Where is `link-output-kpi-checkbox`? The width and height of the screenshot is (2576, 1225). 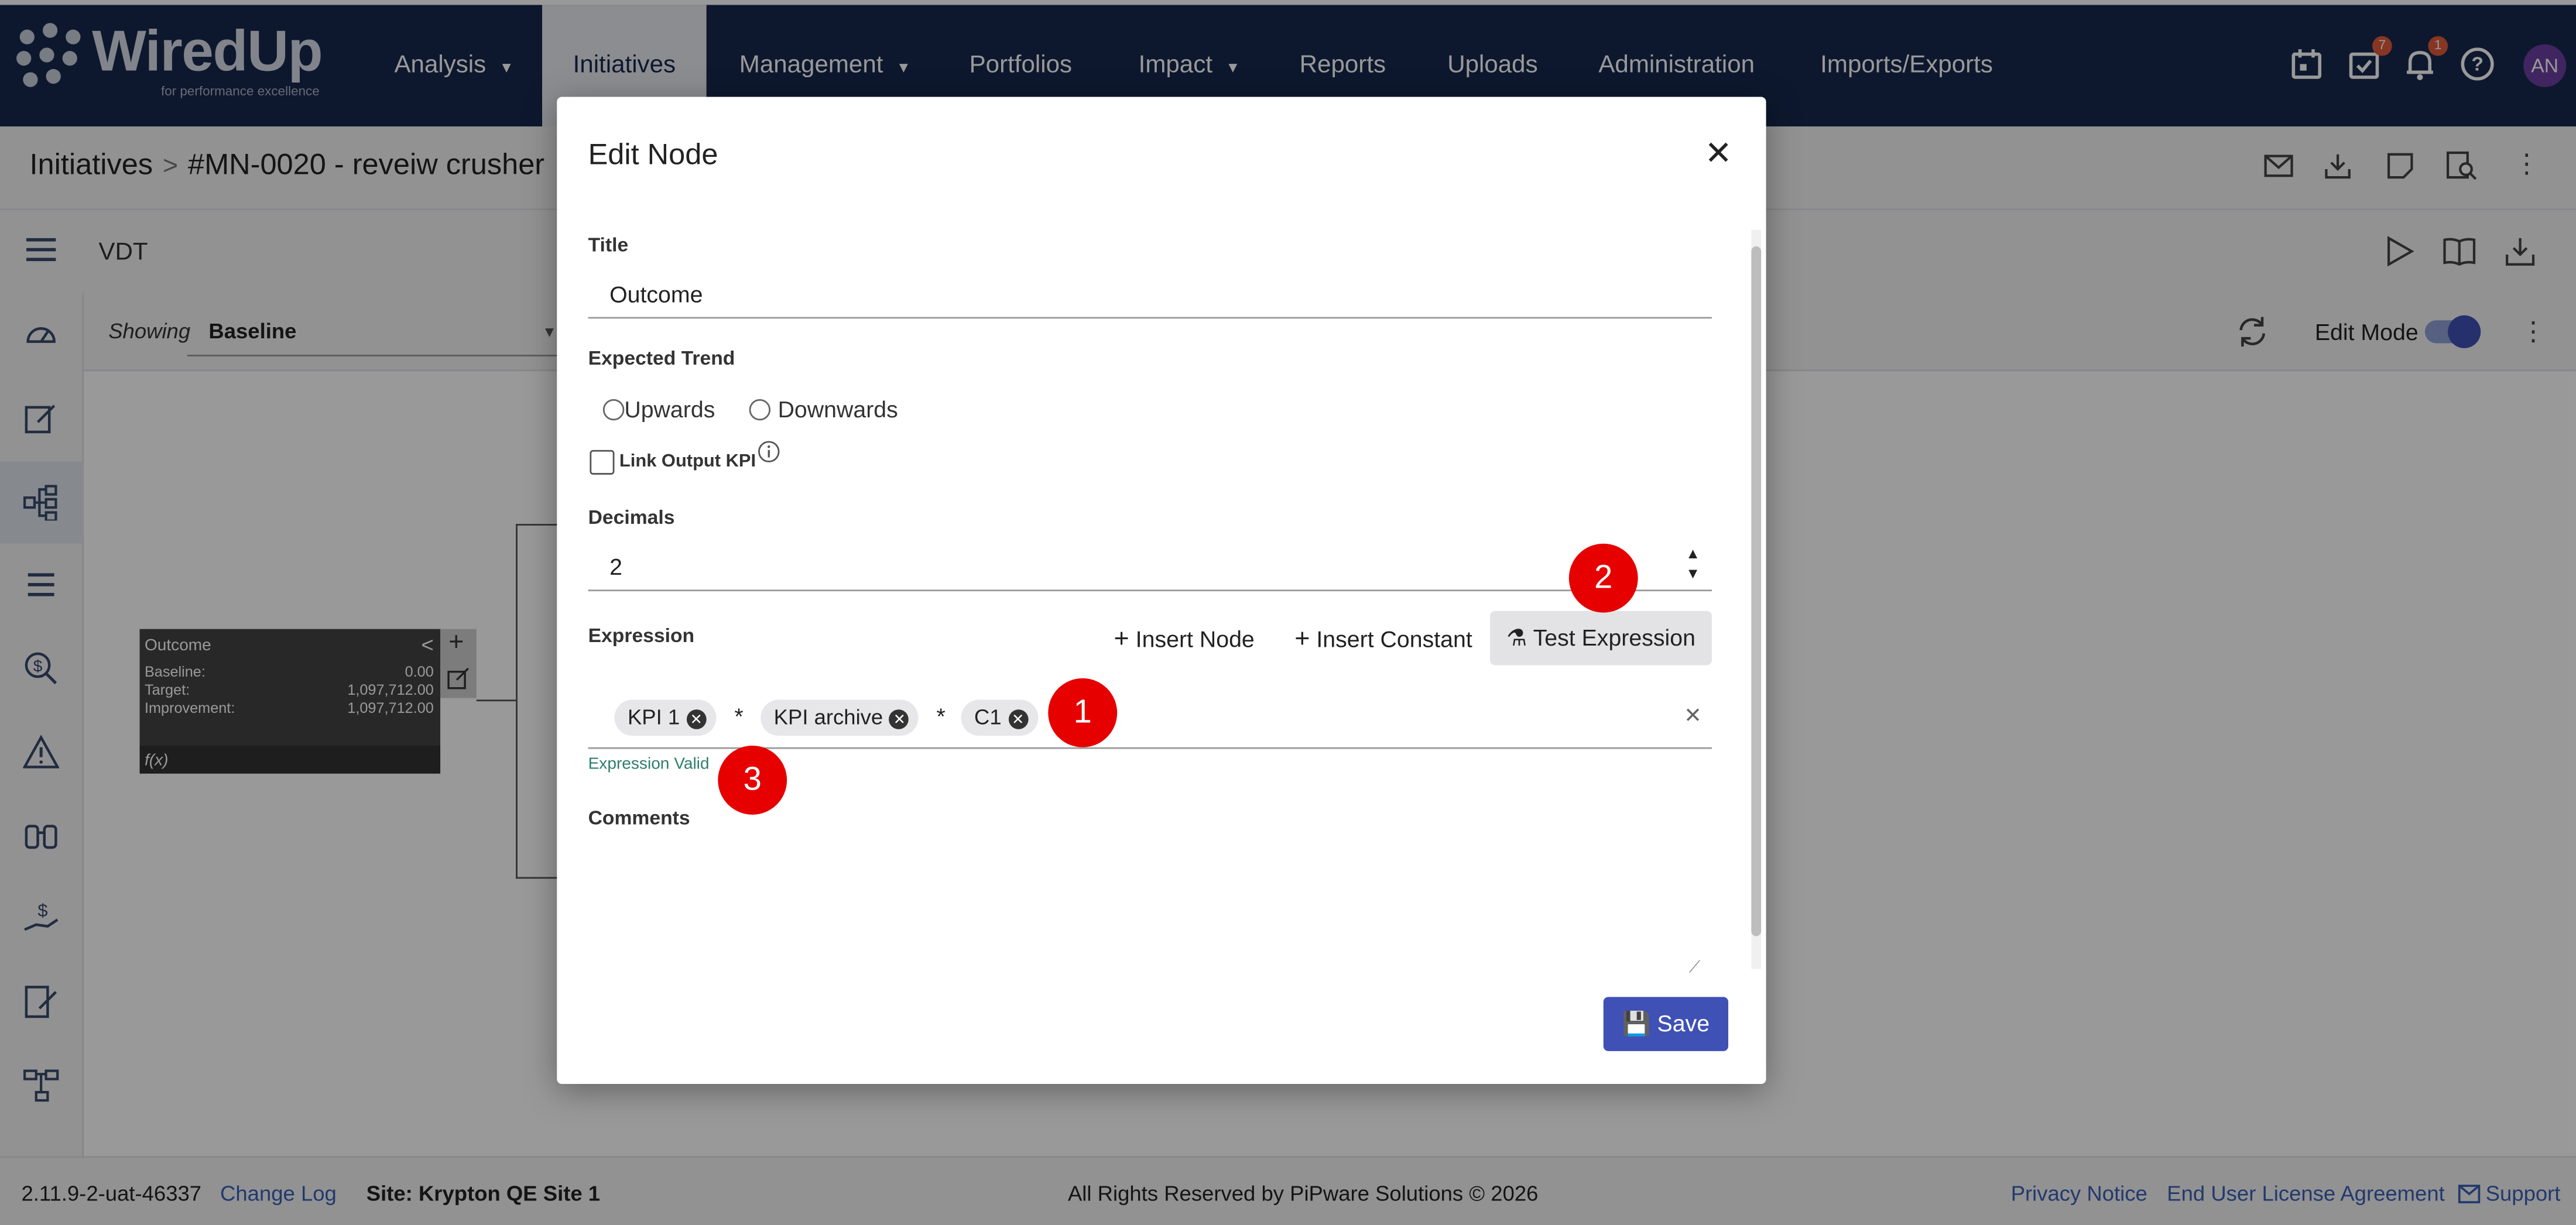
link-output-kpi-checkbox is located at coordinates (602, 462).